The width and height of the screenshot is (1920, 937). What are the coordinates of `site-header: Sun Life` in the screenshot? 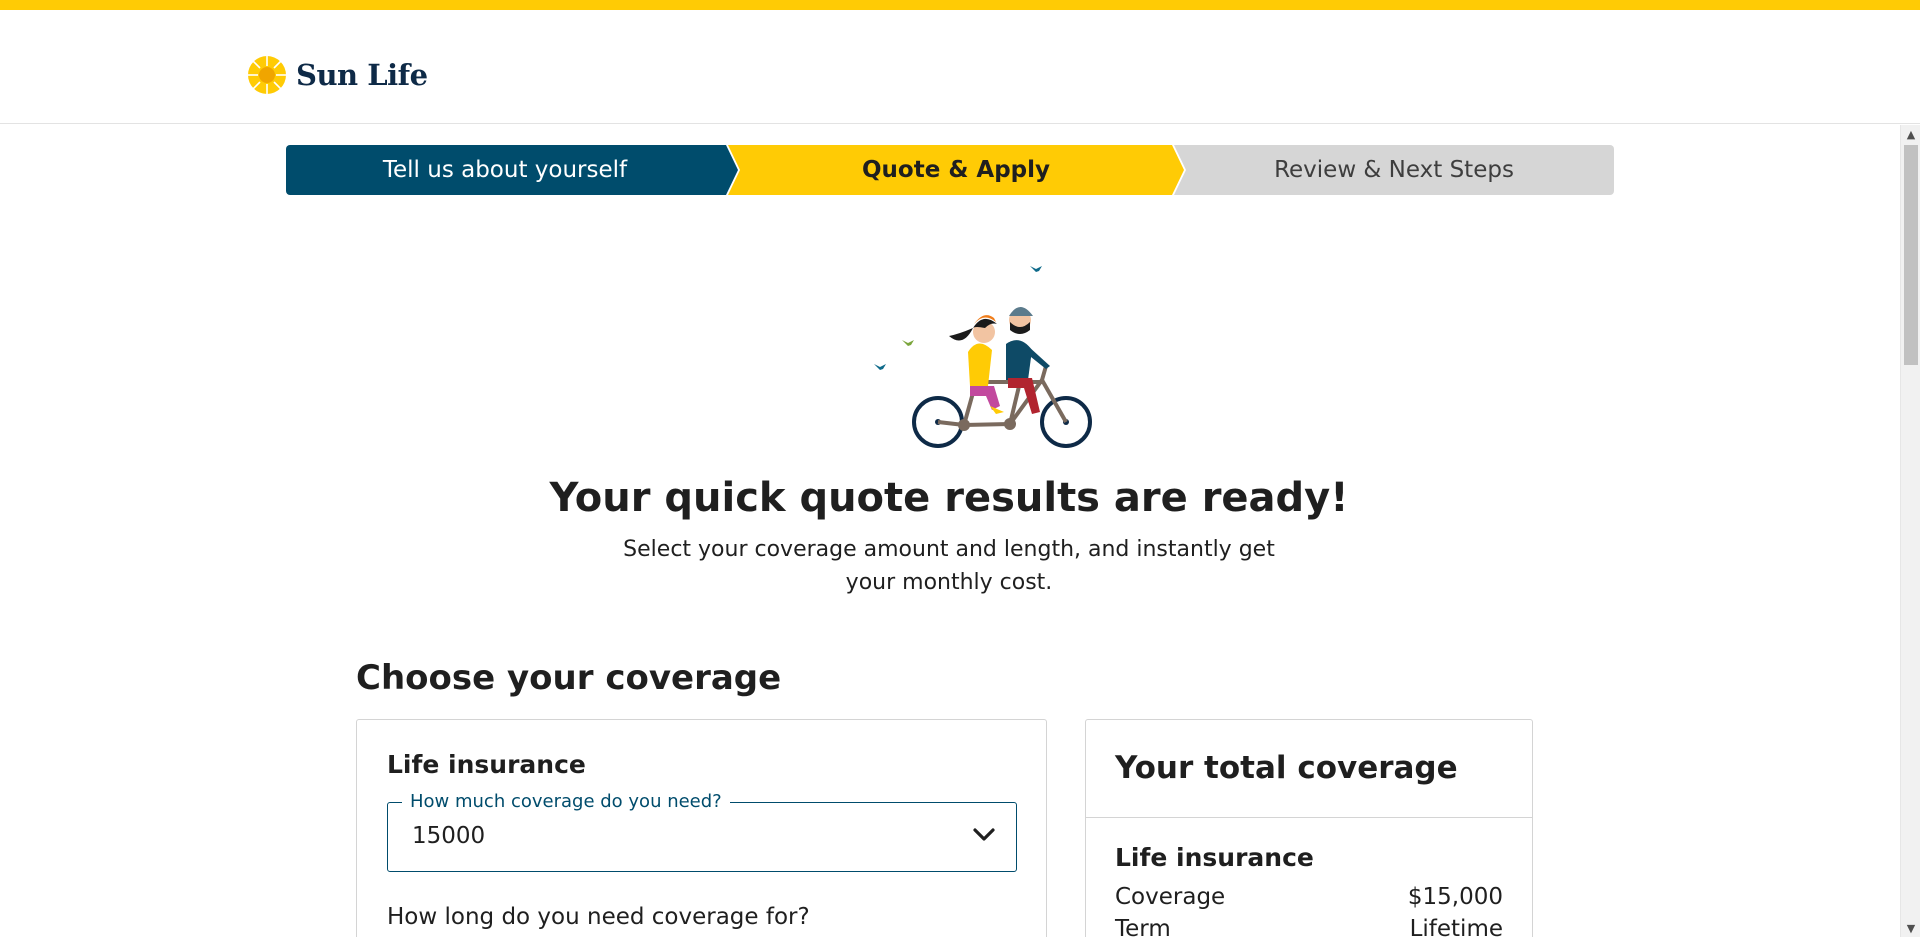 It's located at (960, 67).